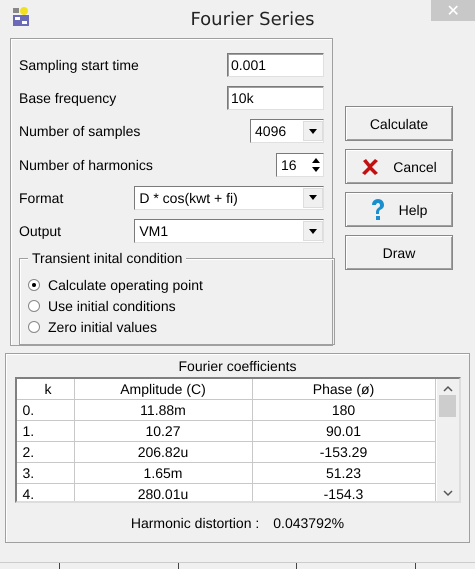 This screenshot has height=569, width=475. Describe the element at coordinates (229, 231) in the screenshot. I see `select-dropdown: VM1` at that location.